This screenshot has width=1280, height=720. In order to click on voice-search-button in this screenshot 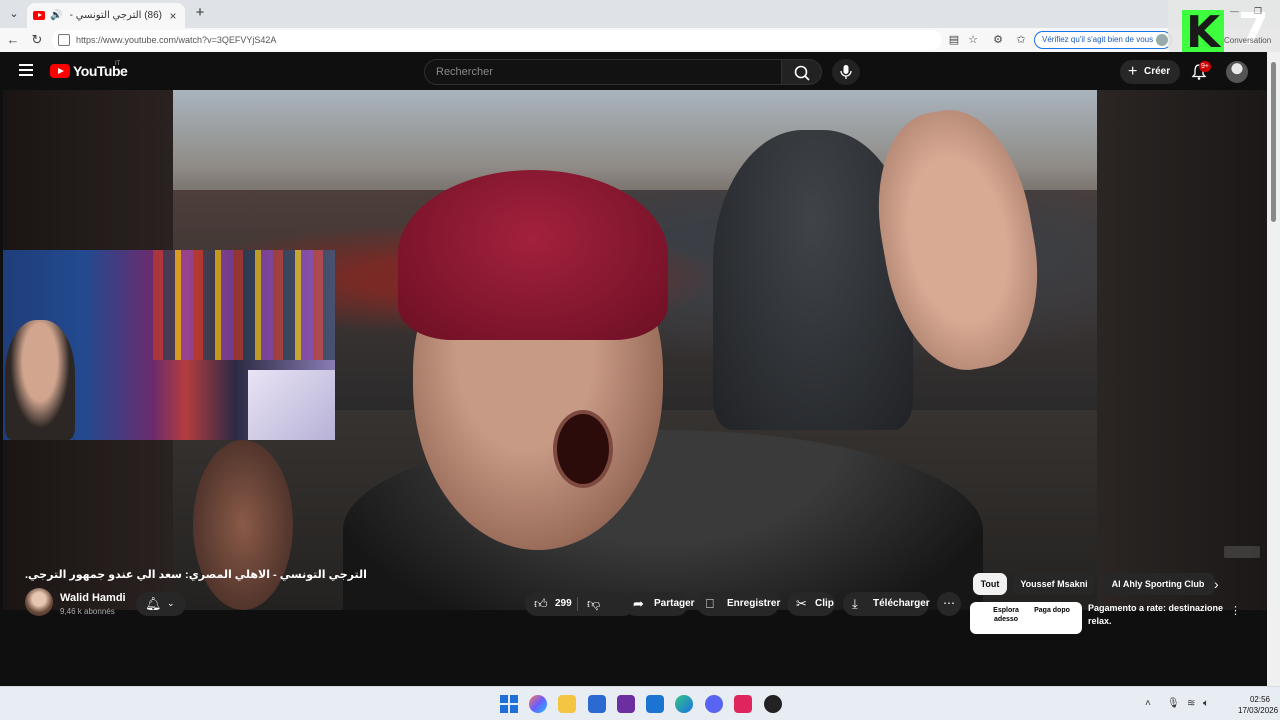, I will do `click(846, 72)`.